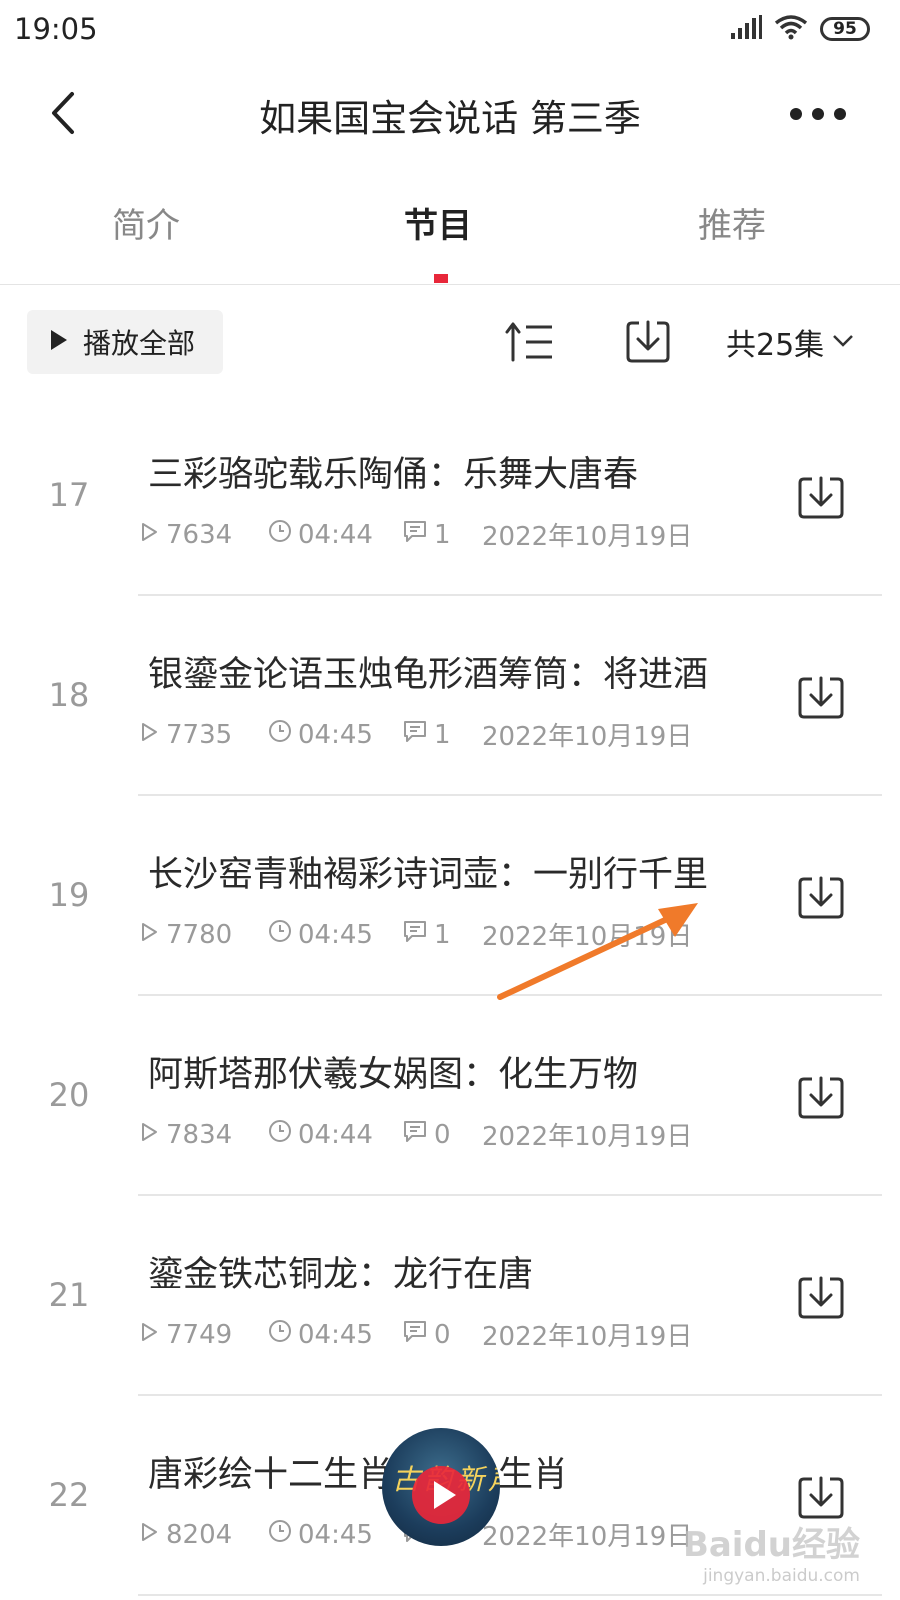 The width and height of the screenshot is (900, 1600). I want to click on play-count-value: 7634, so click(199, 534).